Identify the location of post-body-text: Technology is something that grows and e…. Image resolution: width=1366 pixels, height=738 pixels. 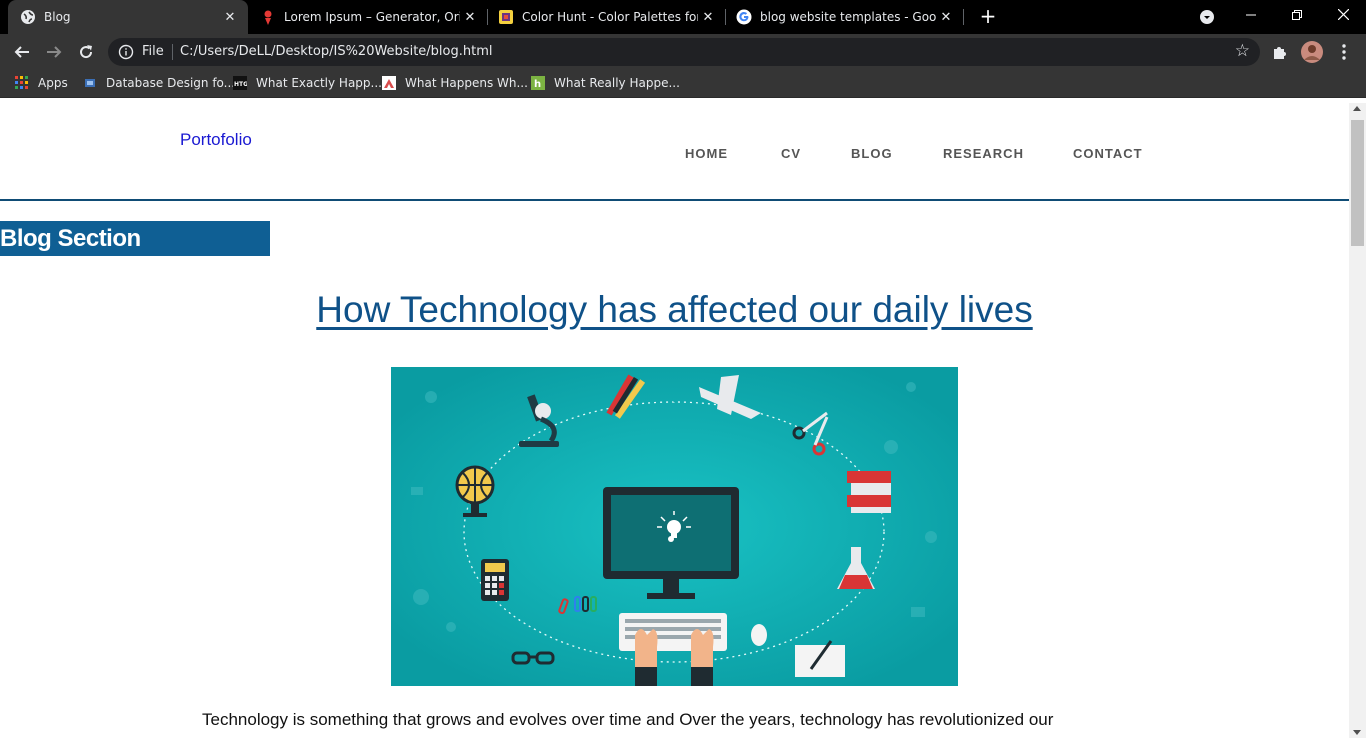
(628, 719).